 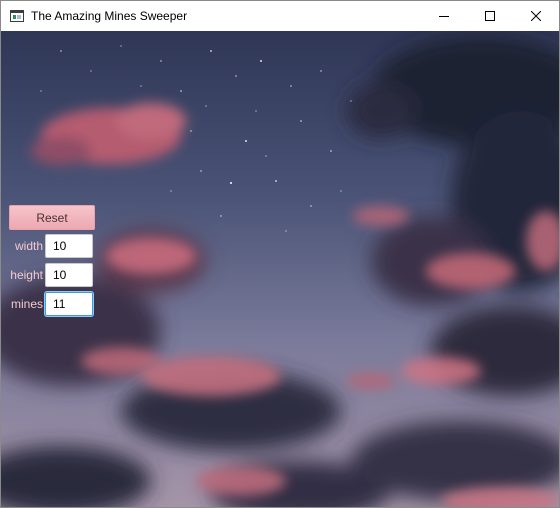 I want to click on close-icon, so click(x=536, y=16).